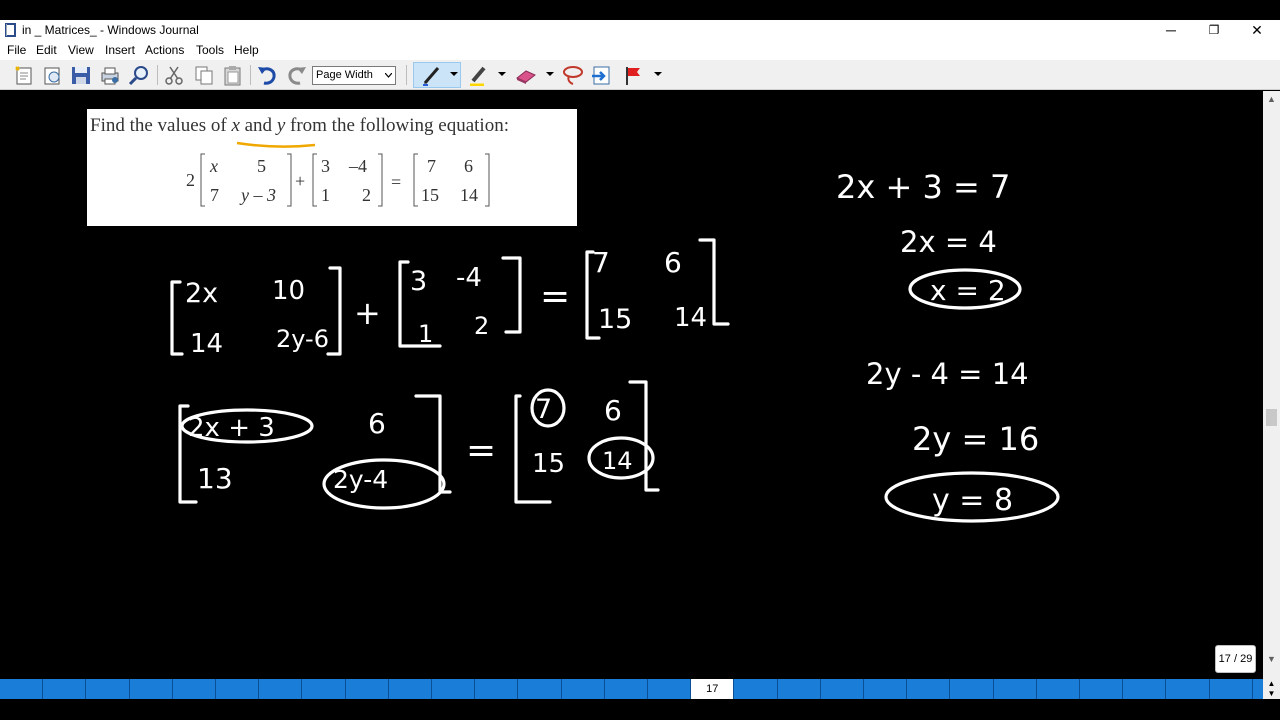 Image resolution: width=1280 pixels, height=720 pixels. Describe the element at coordinates (1271, 99) in the screenshot. I see `scroll-up-icon: ▲` at that location.